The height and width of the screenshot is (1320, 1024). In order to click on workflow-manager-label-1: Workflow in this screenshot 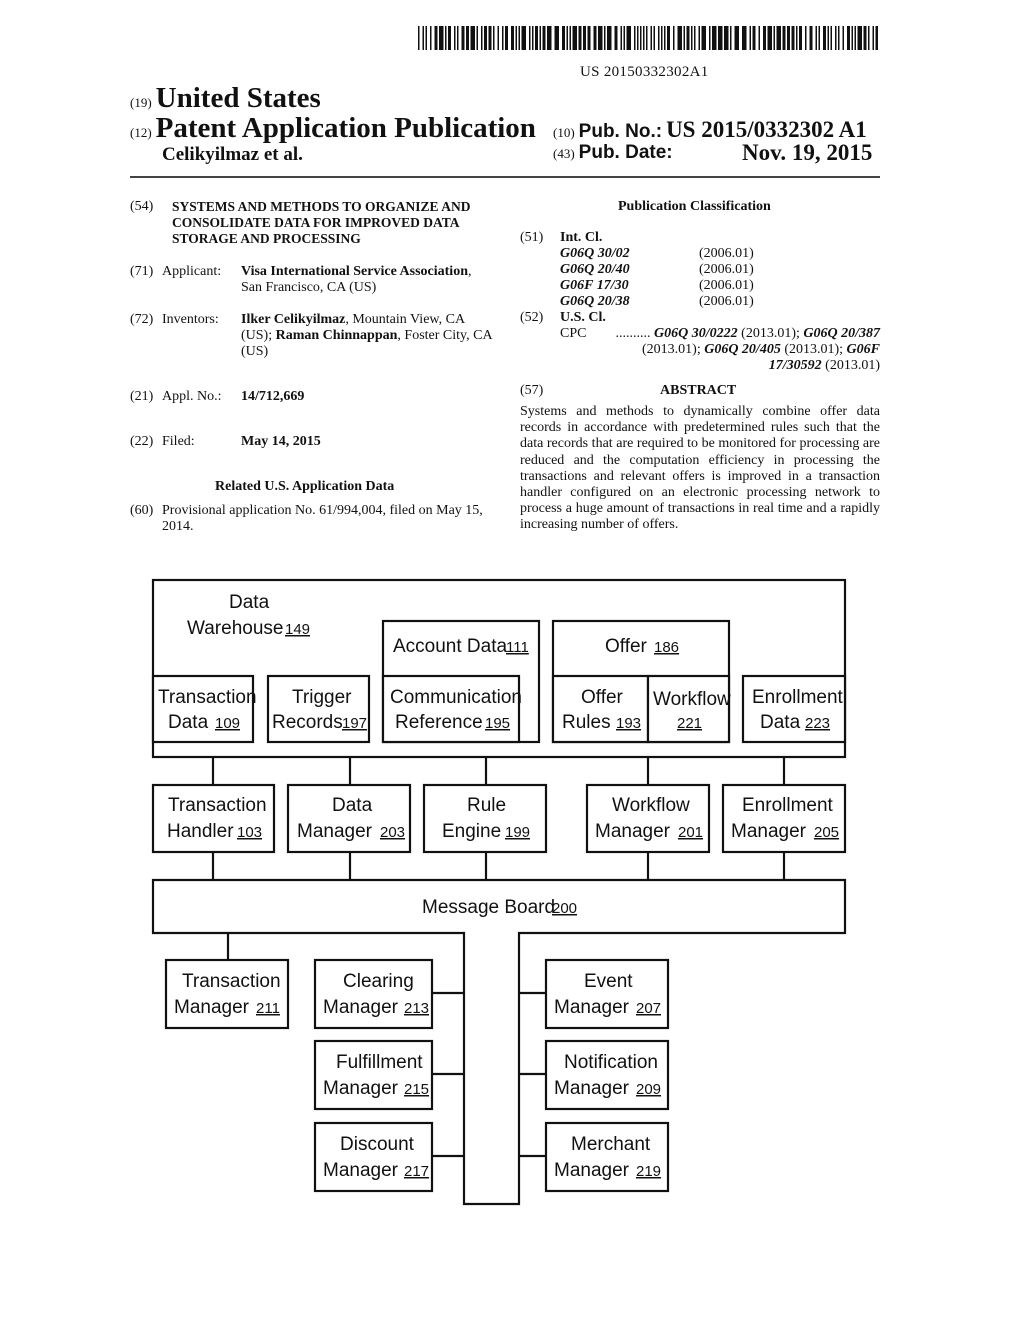, I will do `click(651, 805)`.